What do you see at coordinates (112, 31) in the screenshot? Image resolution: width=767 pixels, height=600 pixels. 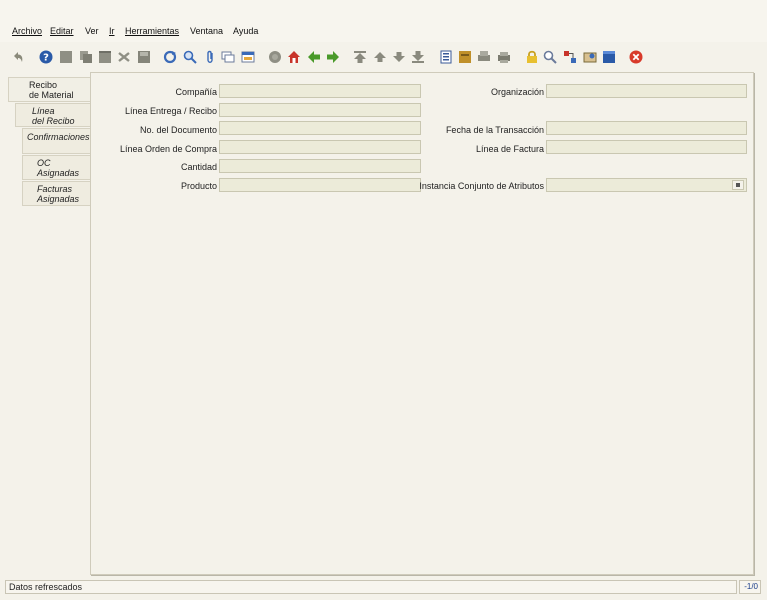 I see `menu-ir: Ir` at bounding box center [112, 31].